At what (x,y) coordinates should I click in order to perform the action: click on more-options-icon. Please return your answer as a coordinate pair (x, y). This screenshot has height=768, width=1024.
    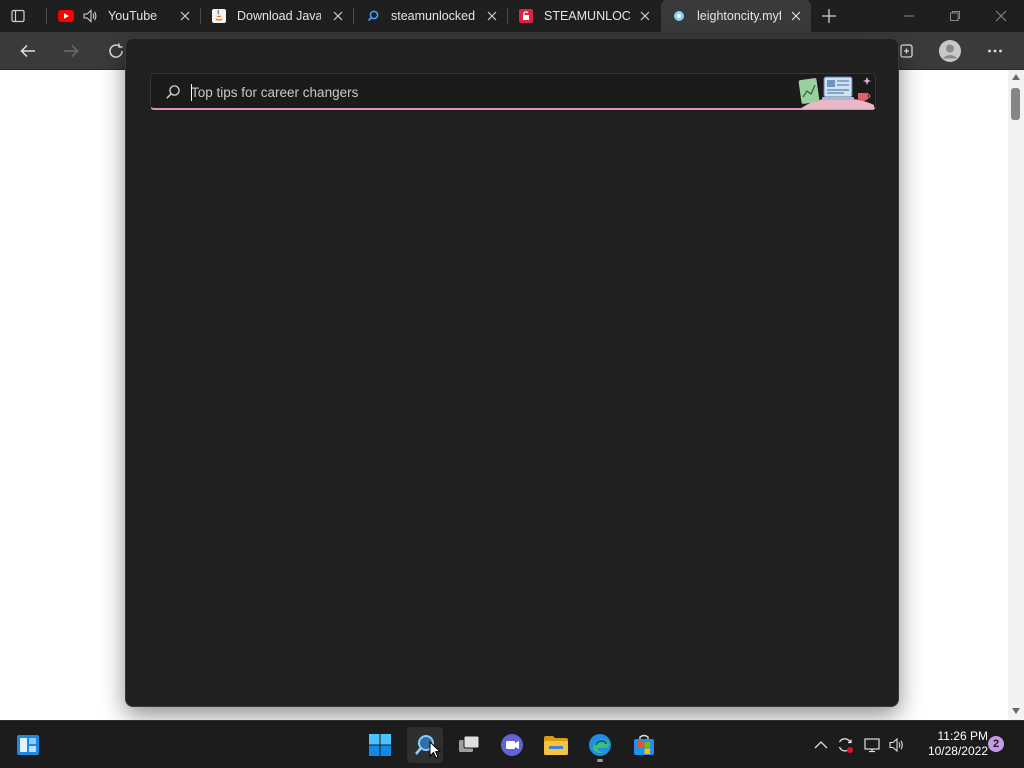
    Looking at the image, I should click on (995, 51).